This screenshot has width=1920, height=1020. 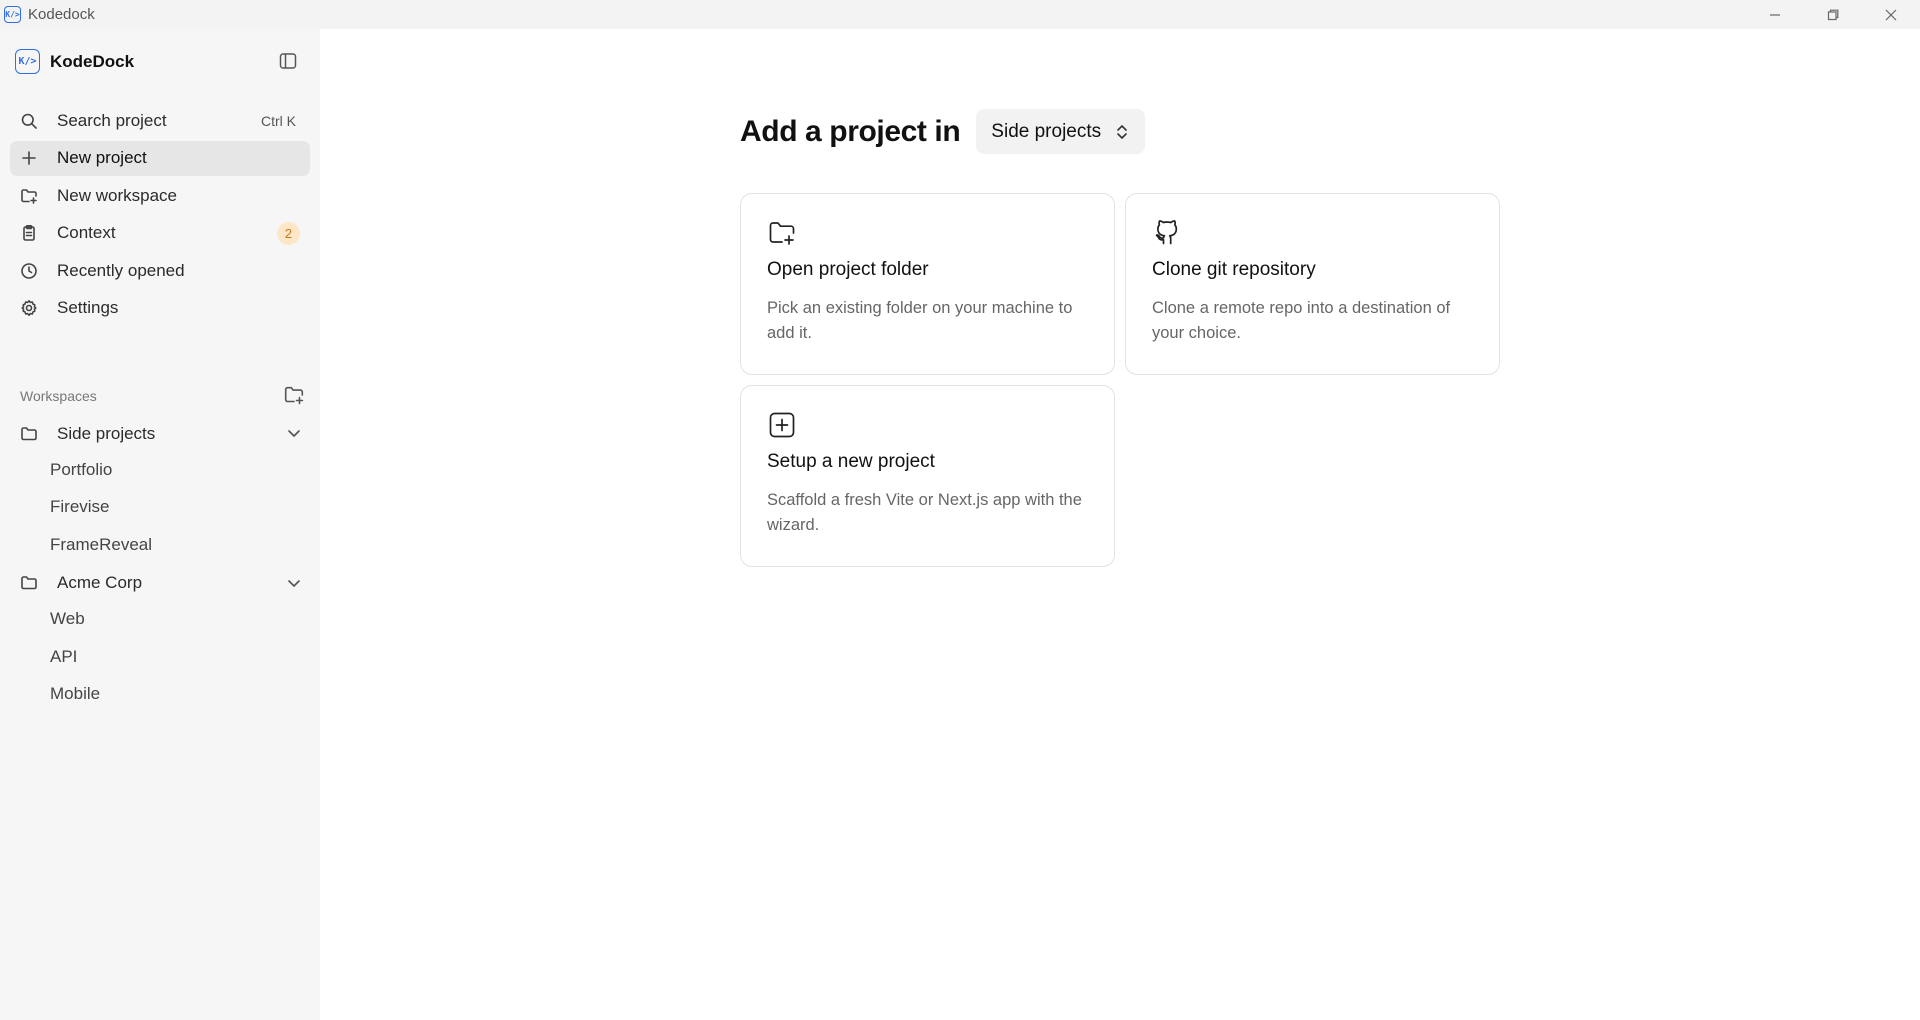 I want to click on sidebar-toggle-button, so click(x=288, y=61).